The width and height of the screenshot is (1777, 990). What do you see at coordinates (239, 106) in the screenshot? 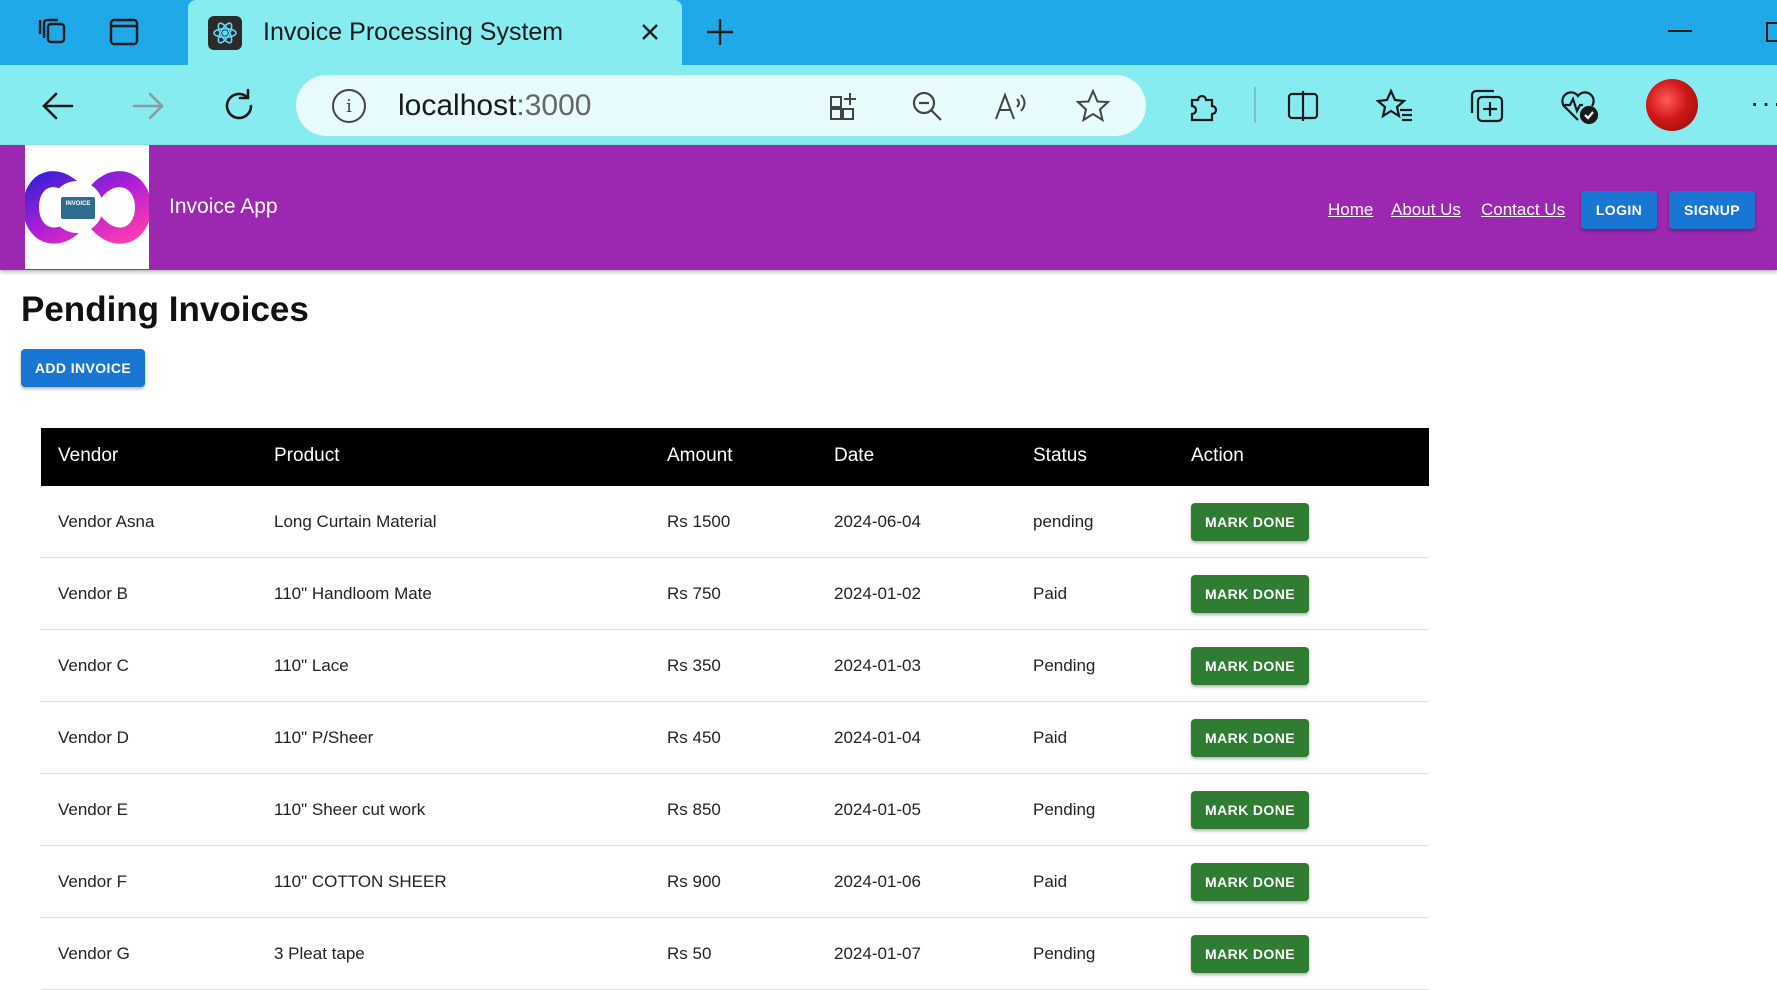
I see `refresh-icon` at bounding box center [239, 106].